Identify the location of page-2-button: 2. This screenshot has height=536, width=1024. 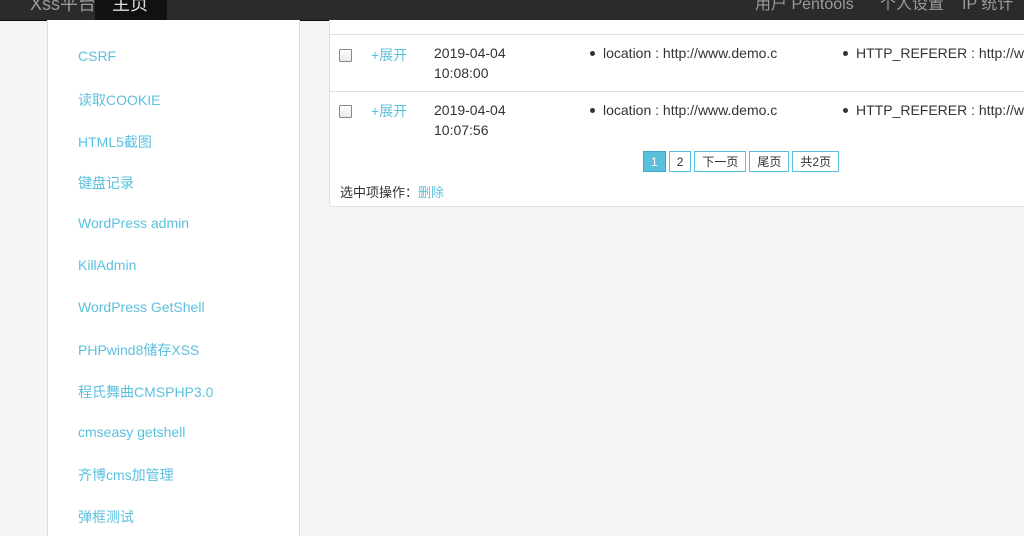
(680, 161).